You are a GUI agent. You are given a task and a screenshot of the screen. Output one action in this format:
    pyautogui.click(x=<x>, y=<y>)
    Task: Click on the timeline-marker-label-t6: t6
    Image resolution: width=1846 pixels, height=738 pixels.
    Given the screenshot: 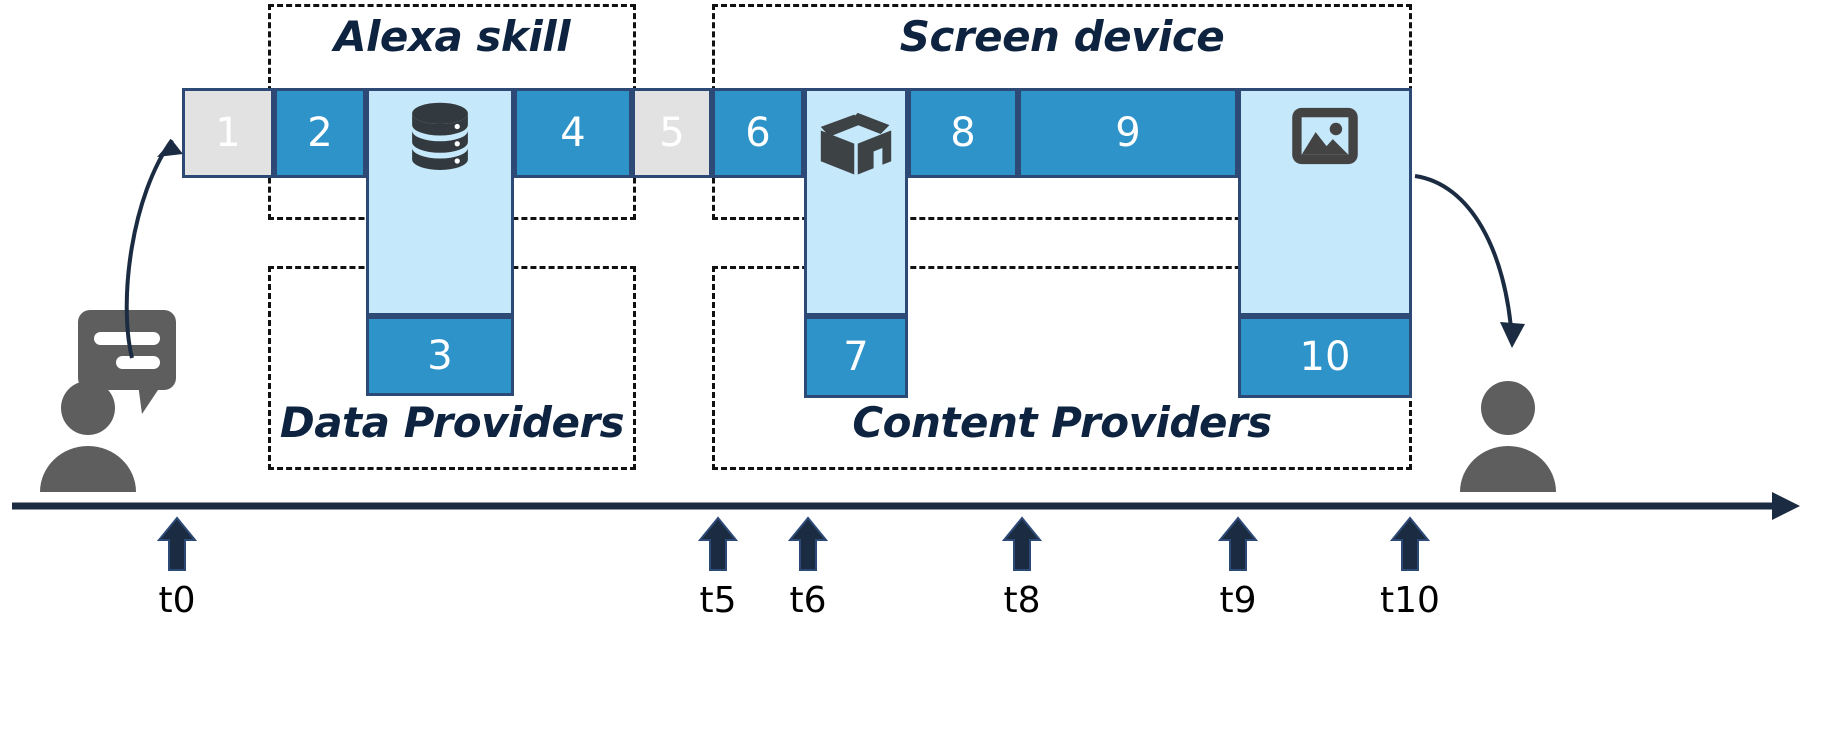 What is the action you would take?
    pyautogui.click(x=808, y=600)
    